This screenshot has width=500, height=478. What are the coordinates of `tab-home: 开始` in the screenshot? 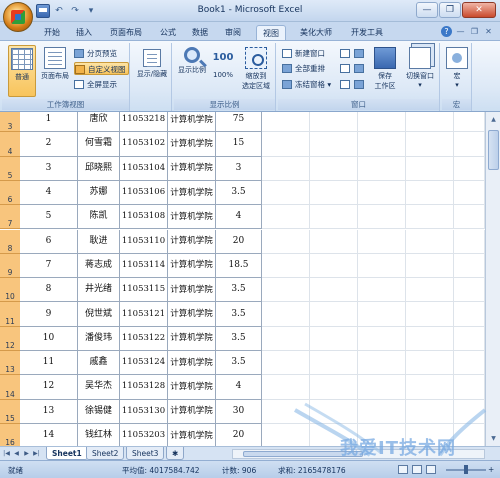 It's located at (52, 32).